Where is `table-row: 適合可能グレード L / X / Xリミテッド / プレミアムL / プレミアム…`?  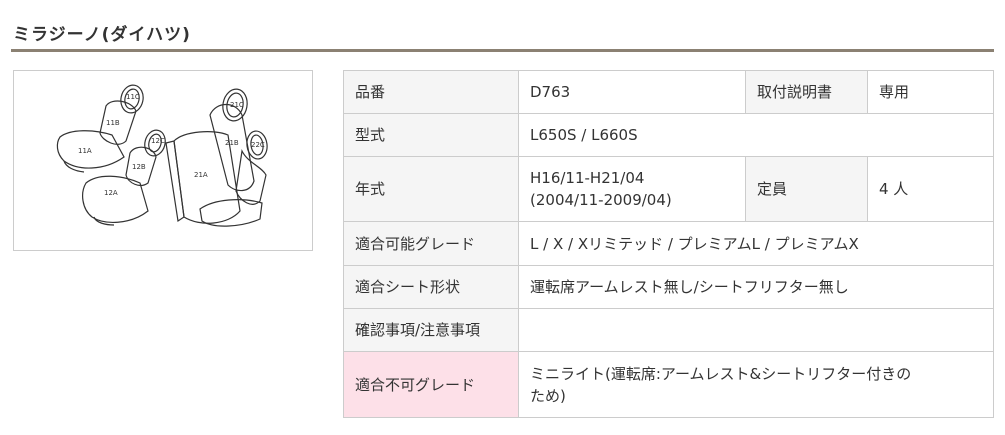
table-row: 適合可能グレード L / X / Xリミテッド / プレミアムL / プレミアム… is located at coordinates (668, 243).